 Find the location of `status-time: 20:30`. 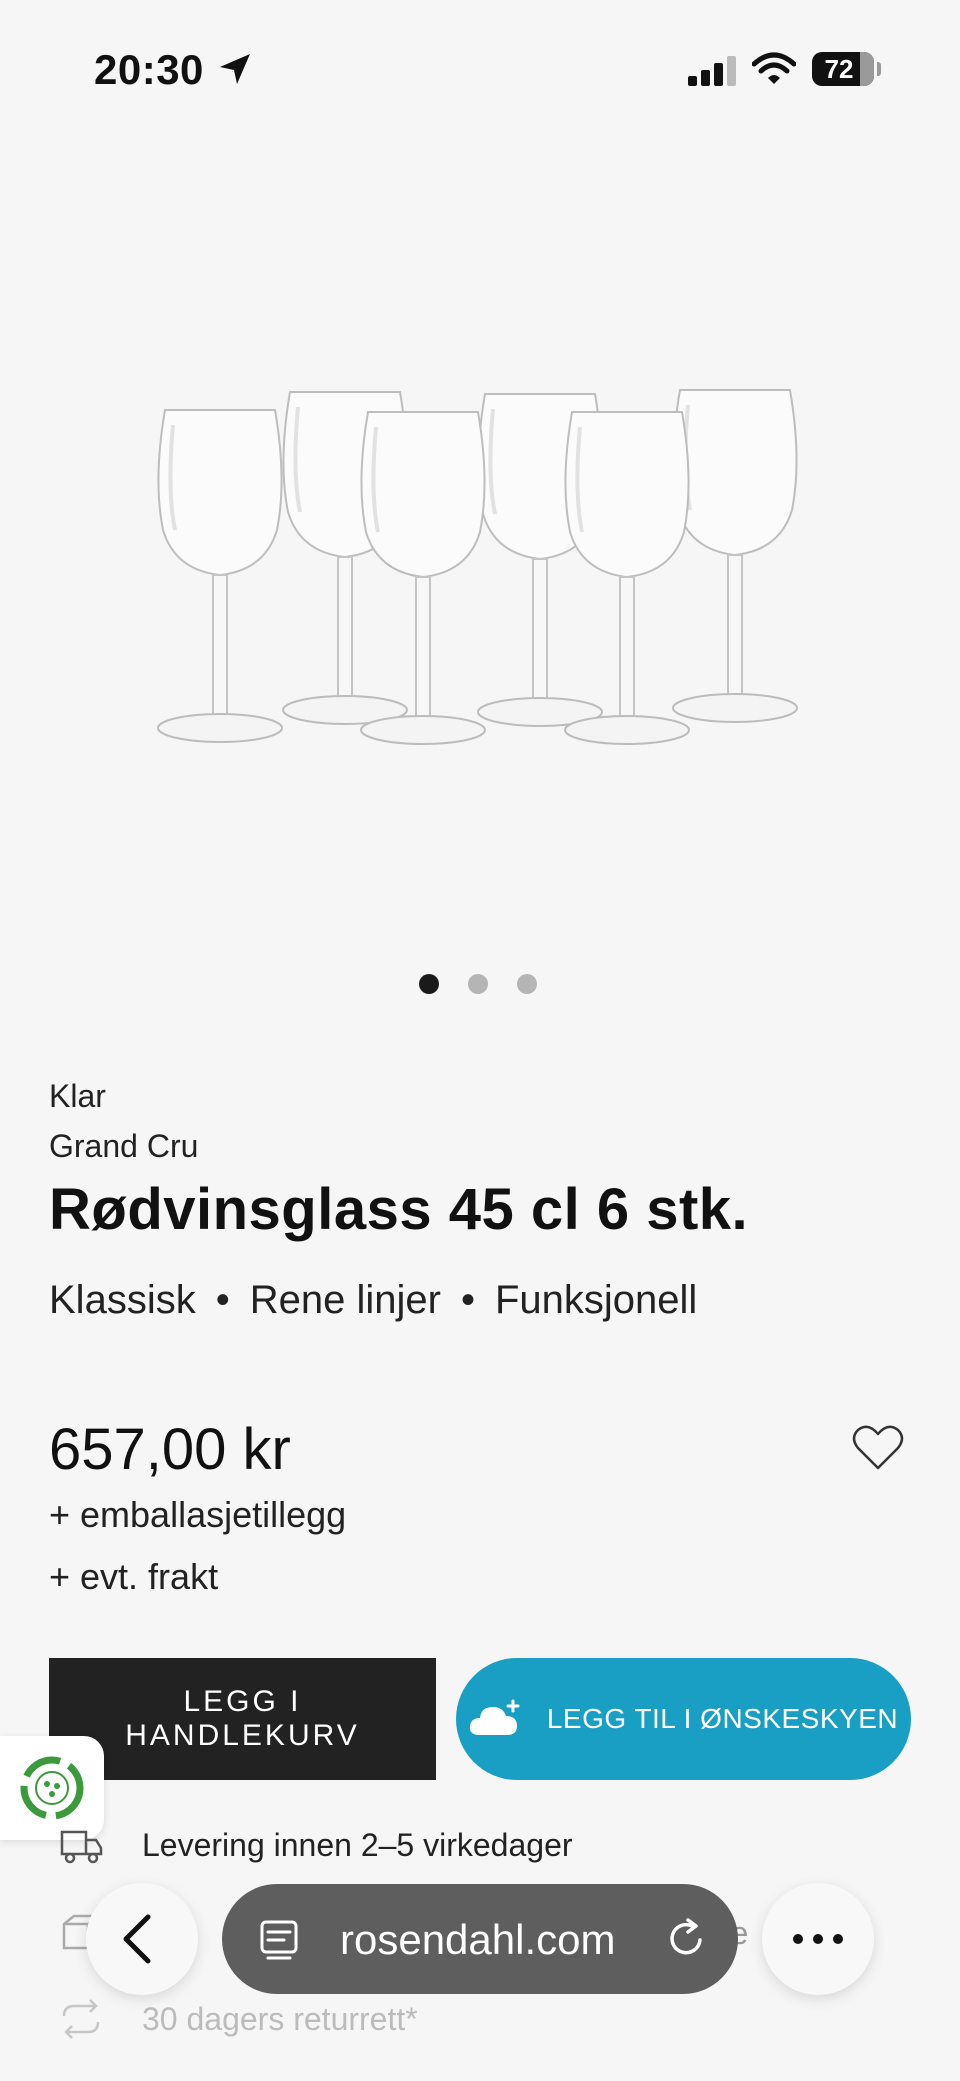

status-time: 20:30 is located at coordinates (149, 69).